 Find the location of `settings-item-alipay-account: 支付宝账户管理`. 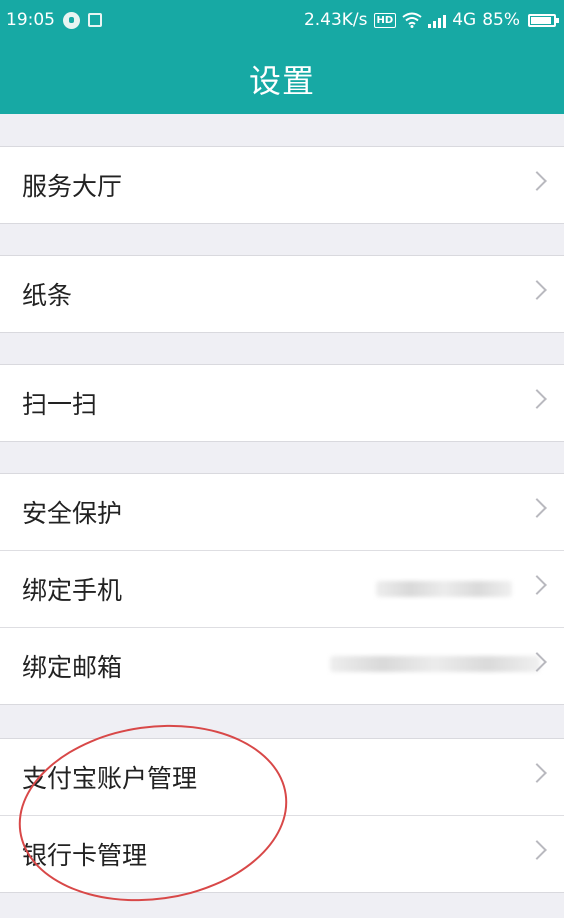

settings-item-alipay-account: 支付宝账户管理 is located at coordinates (282, 777).